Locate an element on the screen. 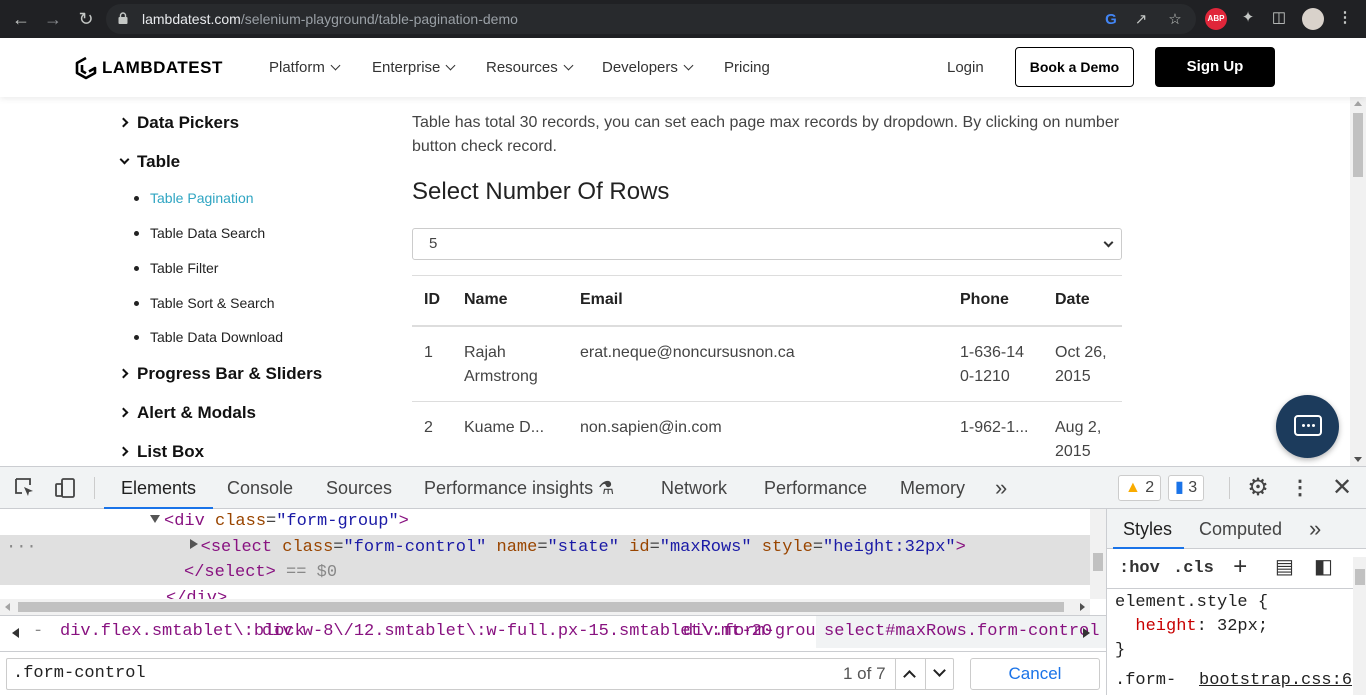  lambdatest-logo: LAMBDATEST is located at coordinates (148, 68).